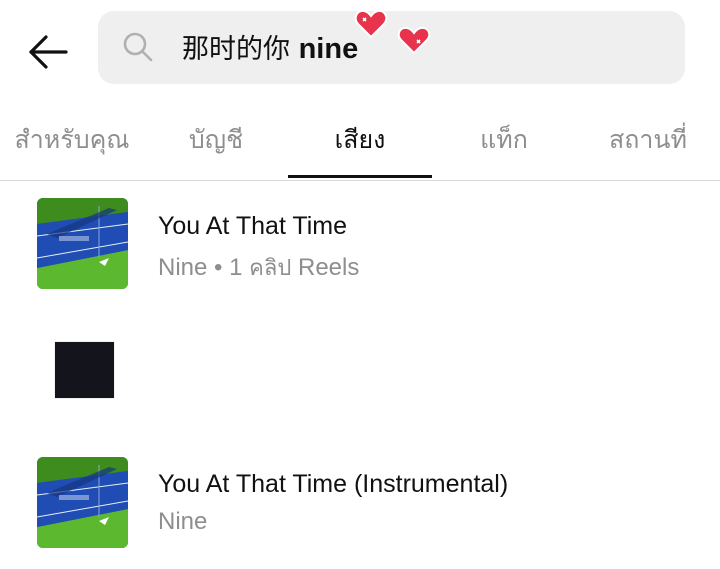 This screenshot has width=720, height=569. Describe the element at coordinates (328, 267) in the screenshot. I see `reels-suffix: Reels` at that location.